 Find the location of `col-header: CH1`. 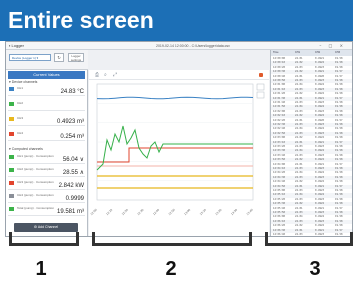

col-header: CH1 is located at coordinates (297, 53).